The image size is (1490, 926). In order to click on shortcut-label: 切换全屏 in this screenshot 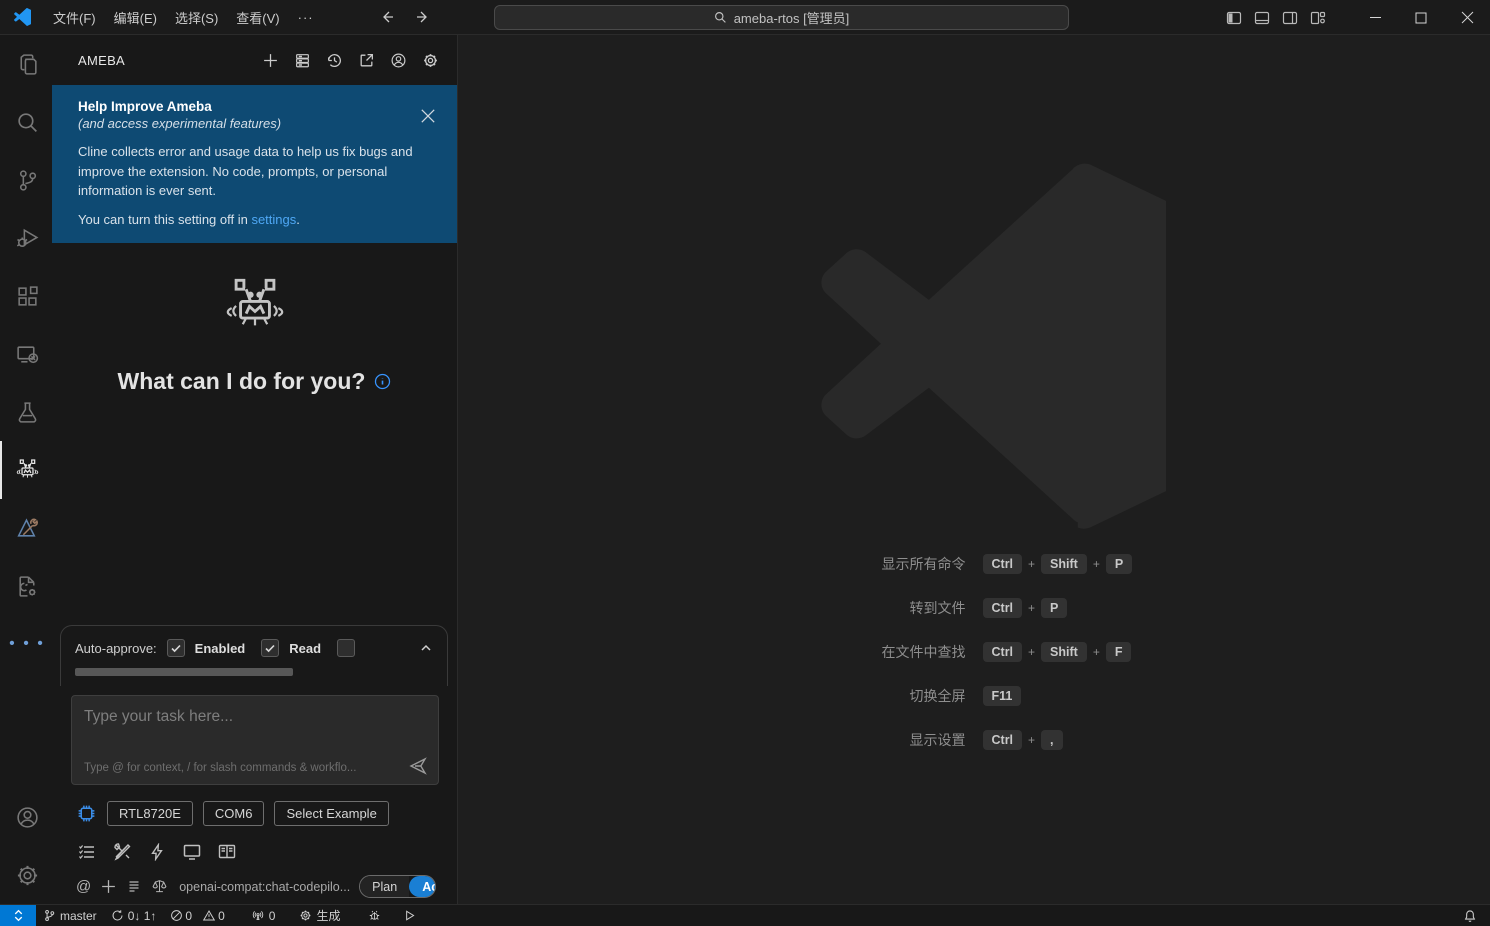, I will do `click(937, 696)`.